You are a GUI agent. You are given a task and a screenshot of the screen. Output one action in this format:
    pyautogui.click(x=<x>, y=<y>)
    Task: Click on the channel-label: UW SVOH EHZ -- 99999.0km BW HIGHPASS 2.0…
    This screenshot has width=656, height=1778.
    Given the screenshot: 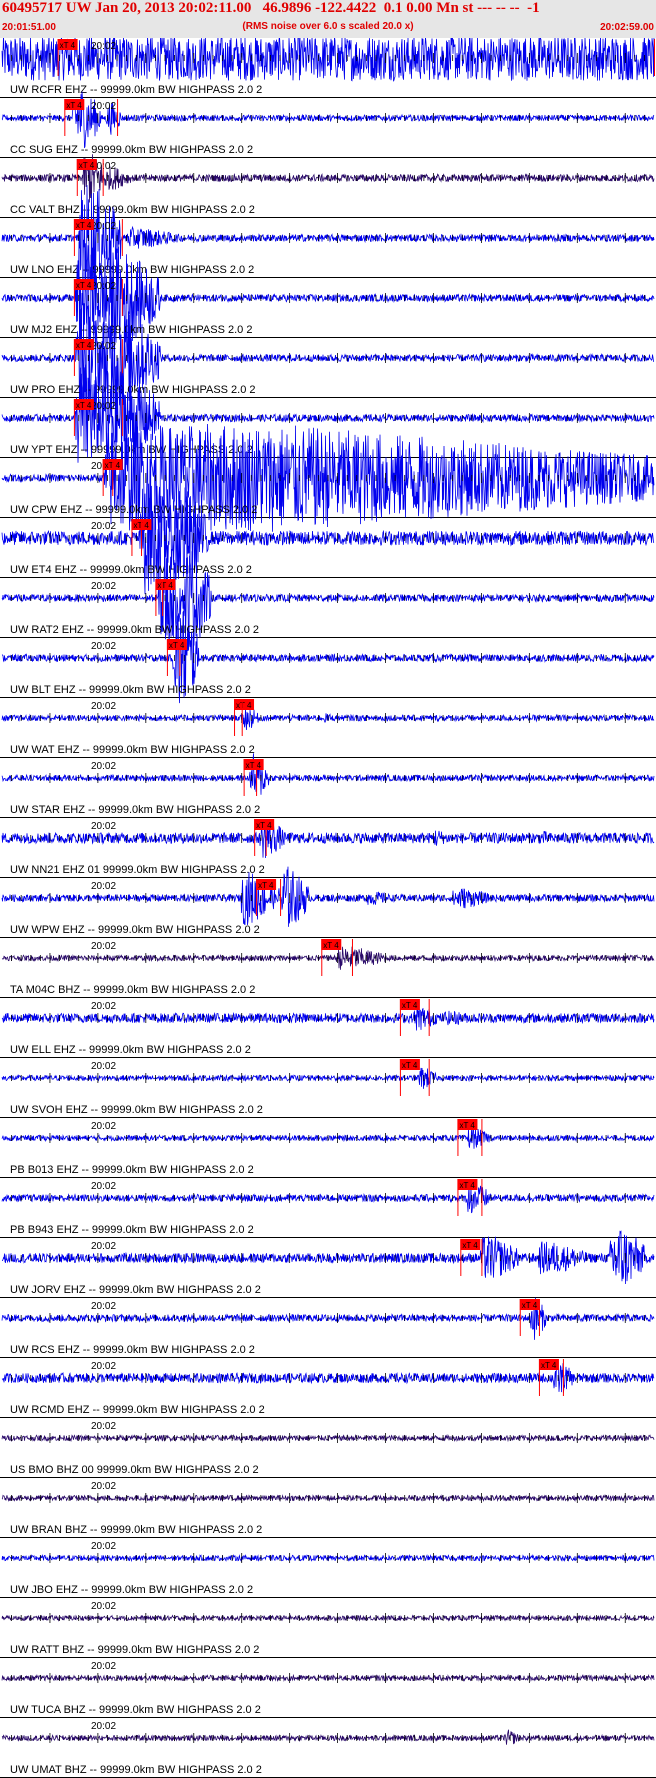 What is the action you would take?
    pyautogui.click(x=136, y=1110)
    